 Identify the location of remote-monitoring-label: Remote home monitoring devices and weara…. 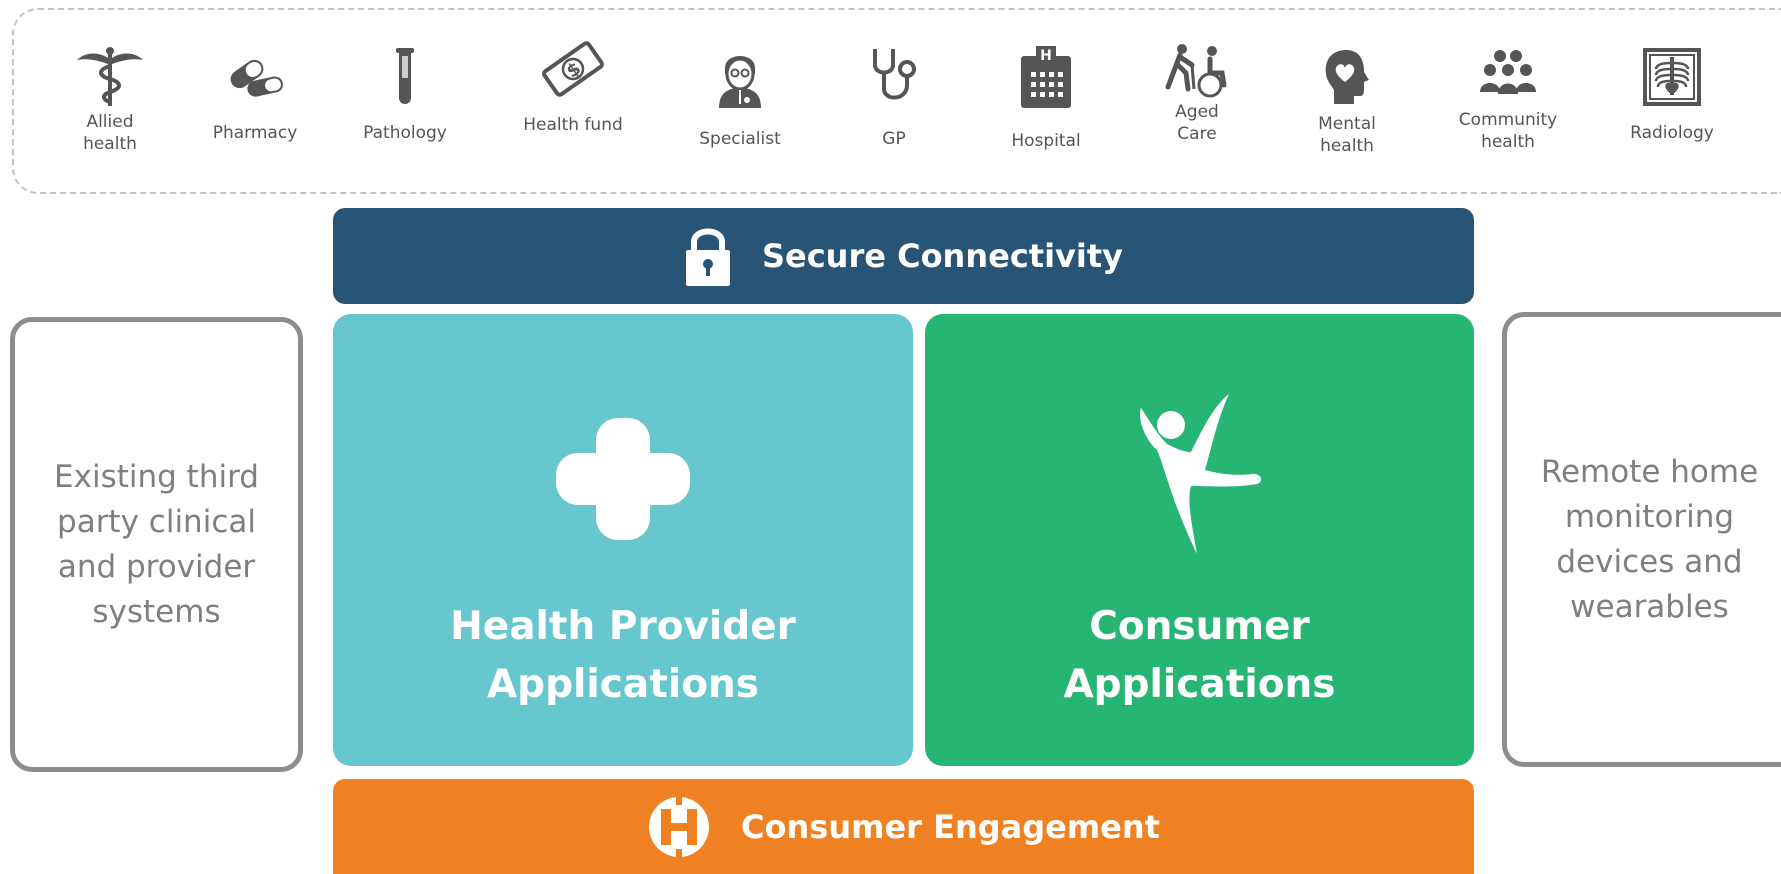
(1649, 539).